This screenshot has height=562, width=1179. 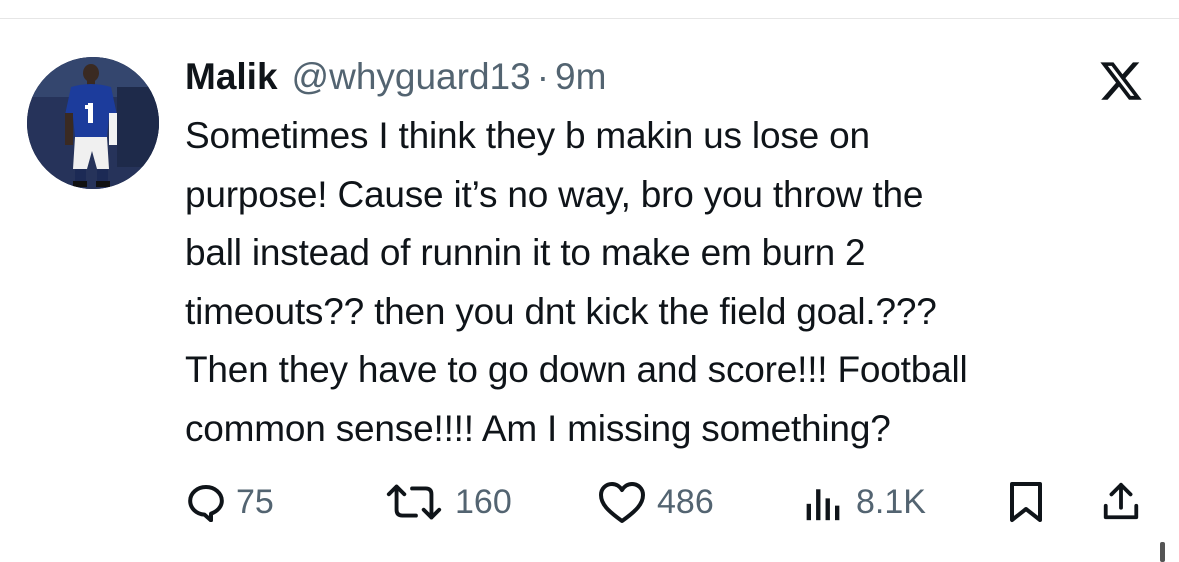 What do you see at coordinates (622, 502) in the screenshot?
I see `heart-icon` at bounding box center [622, 502].